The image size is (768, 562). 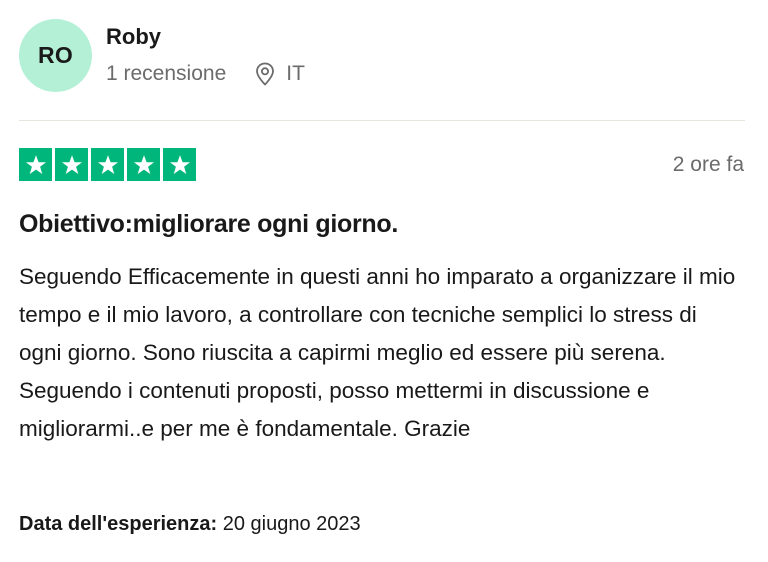 I want to click on avatar: RO, so click(x=55, y=55).